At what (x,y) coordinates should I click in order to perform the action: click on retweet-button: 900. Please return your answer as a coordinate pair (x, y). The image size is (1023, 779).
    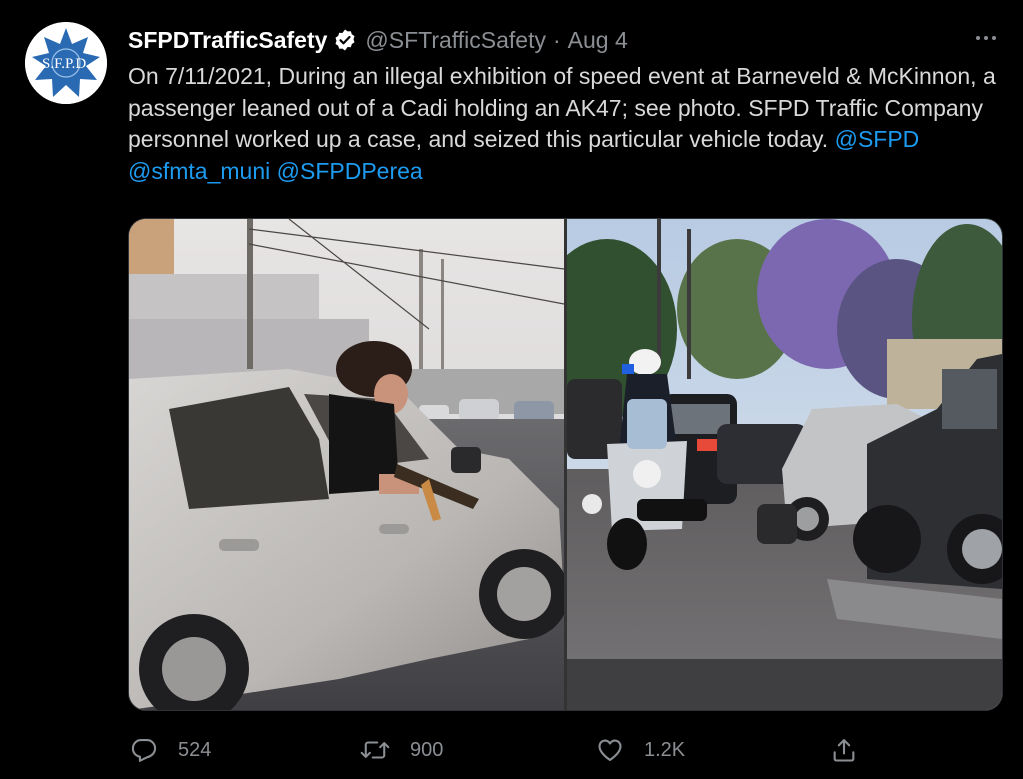
    Looking at the image, I should click on (401, 750).